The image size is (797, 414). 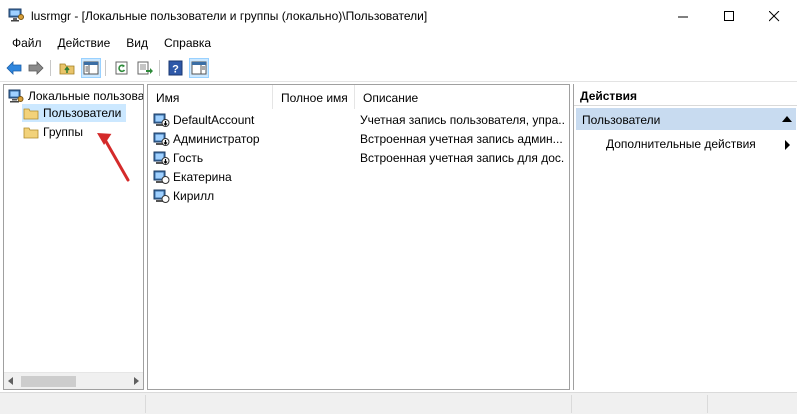 What do you see at coordinates (787, 119) in the screenshot?
I see `collapse-icon` at bounding box center [787, 119].